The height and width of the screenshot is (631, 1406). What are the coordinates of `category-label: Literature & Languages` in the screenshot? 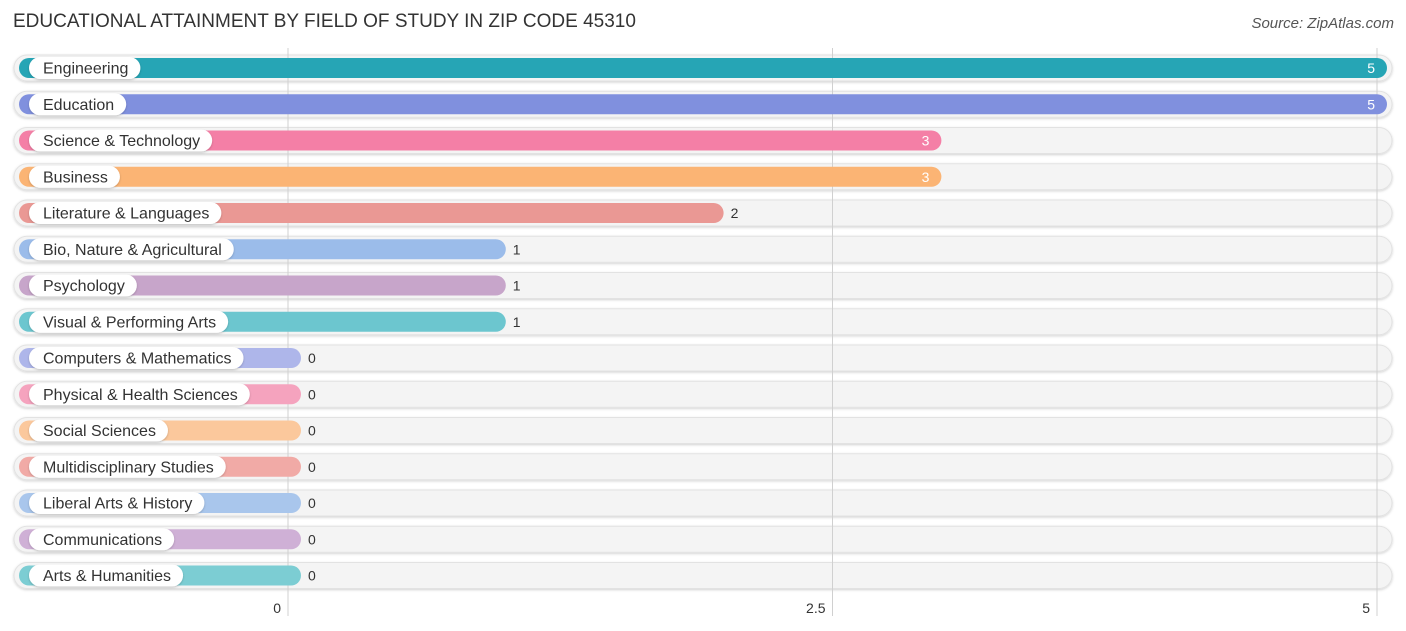 It's located at (126, 214).